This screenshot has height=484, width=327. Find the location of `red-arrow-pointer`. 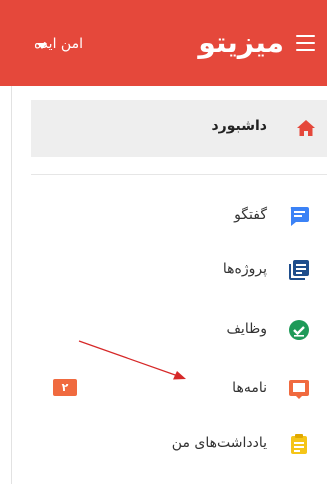

red-arrow-pointer is located at coordinates (132, 360).